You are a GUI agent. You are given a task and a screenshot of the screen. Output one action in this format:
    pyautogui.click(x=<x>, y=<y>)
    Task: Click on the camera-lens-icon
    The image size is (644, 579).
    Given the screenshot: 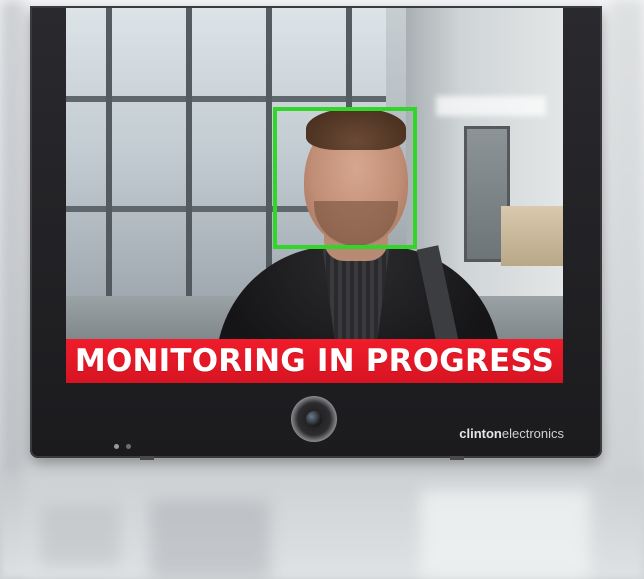 What is the action you would take?
    pyautogui.click(x=314, y=419)
    